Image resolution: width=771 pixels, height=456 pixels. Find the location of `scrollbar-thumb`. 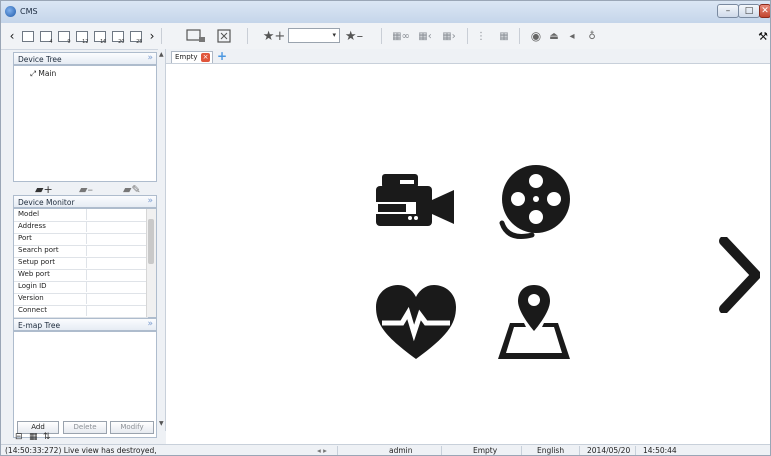

scrollbar-thumb is located at coordinates (151, 241).